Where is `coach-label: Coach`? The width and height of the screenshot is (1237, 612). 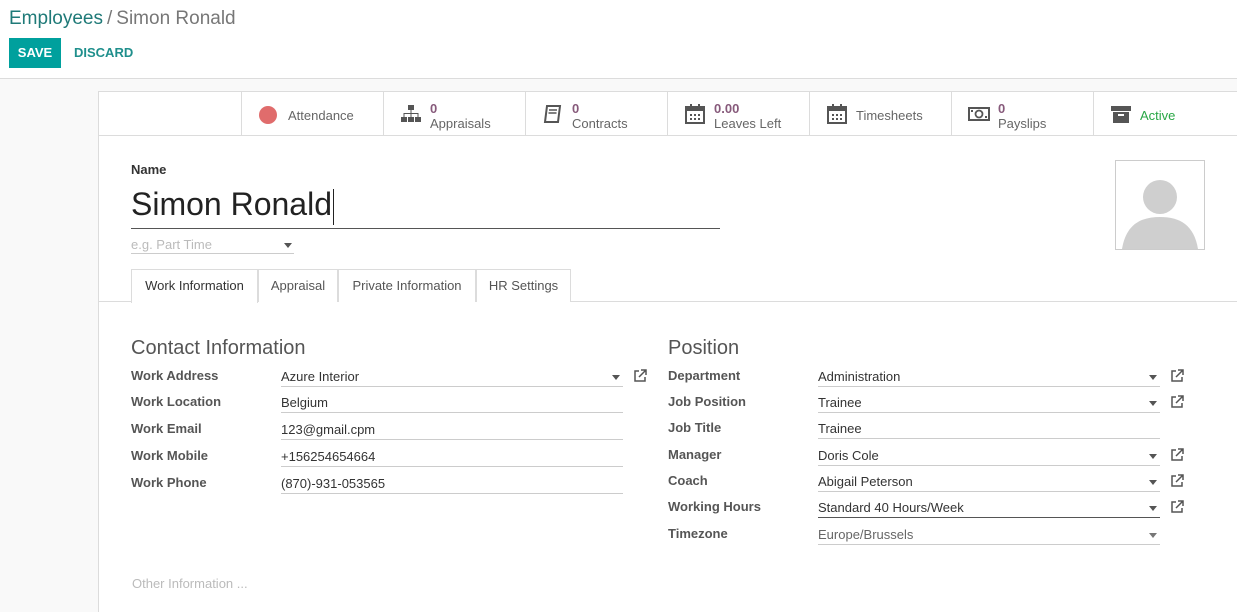
coach-label: Coach is located at coordinates (688, 480).